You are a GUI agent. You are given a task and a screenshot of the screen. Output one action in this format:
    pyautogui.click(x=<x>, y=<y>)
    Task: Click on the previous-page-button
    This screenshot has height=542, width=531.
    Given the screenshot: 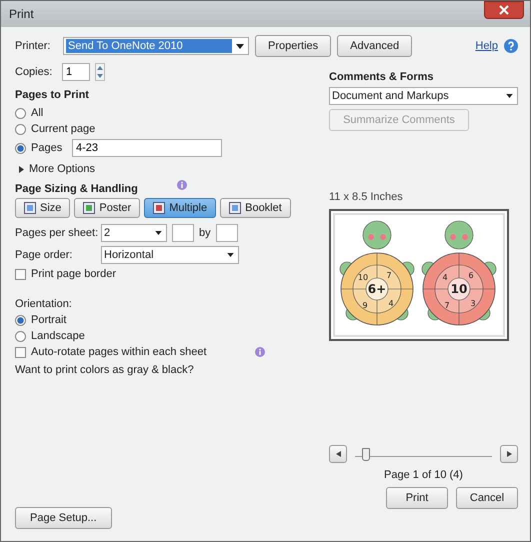 What is the action you would take?
    pyautogui.click(x=338, y=454)
    